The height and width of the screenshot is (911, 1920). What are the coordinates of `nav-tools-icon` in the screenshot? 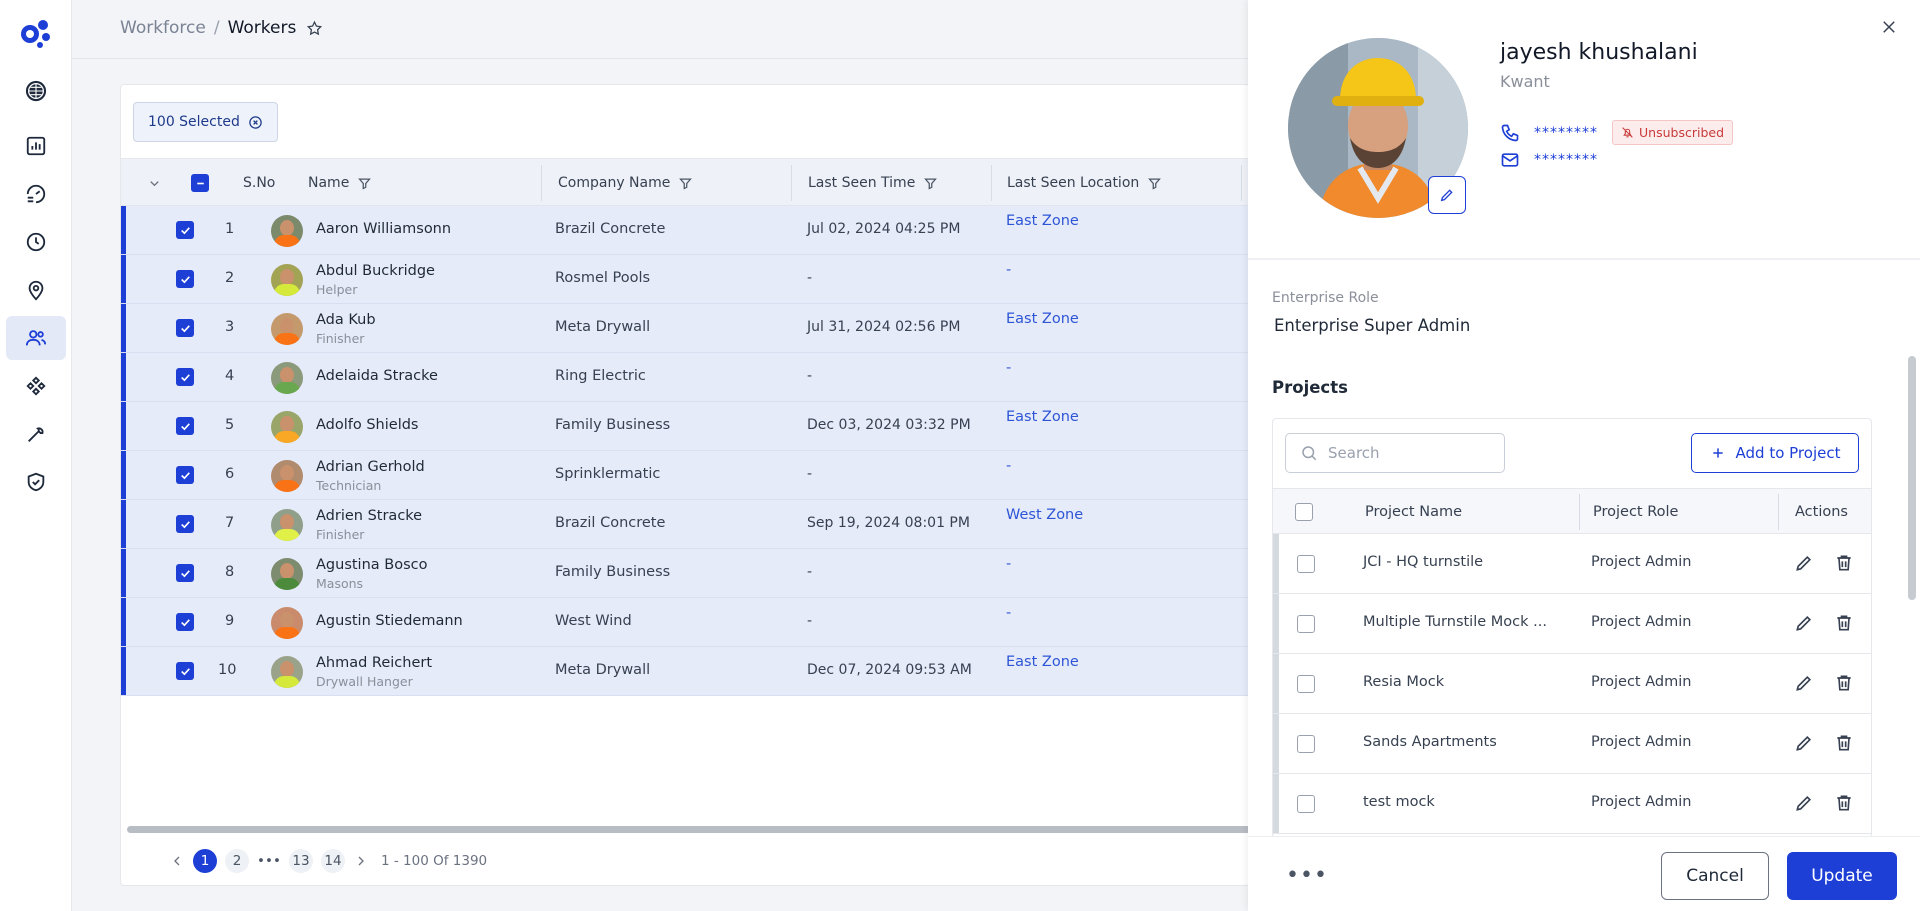 It's located at (36, 434).